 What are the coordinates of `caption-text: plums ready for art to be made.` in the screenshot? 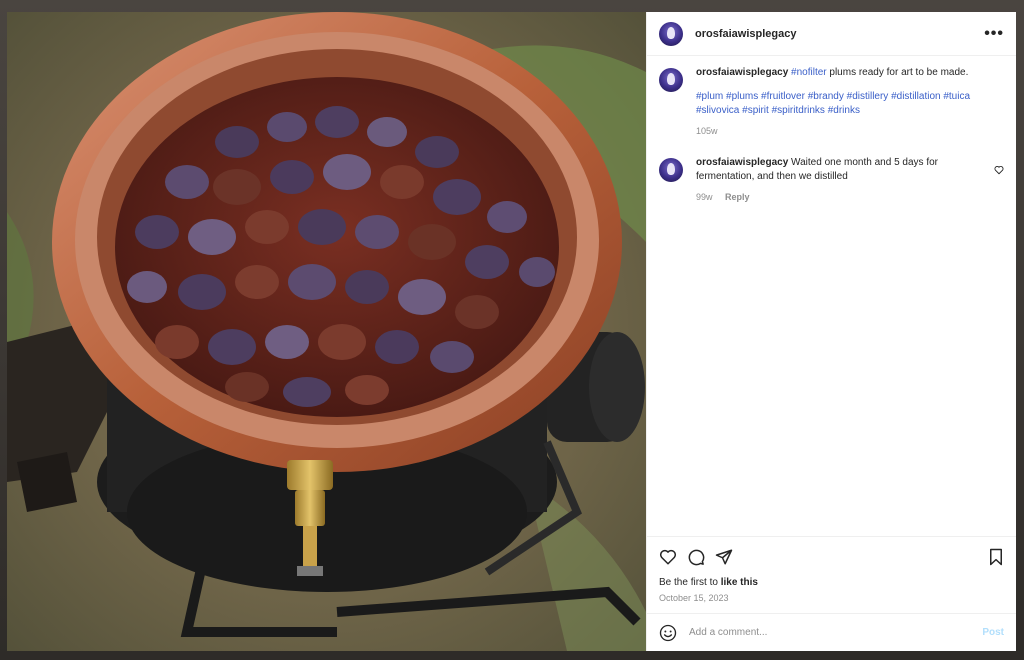 It's located at (897, 72).